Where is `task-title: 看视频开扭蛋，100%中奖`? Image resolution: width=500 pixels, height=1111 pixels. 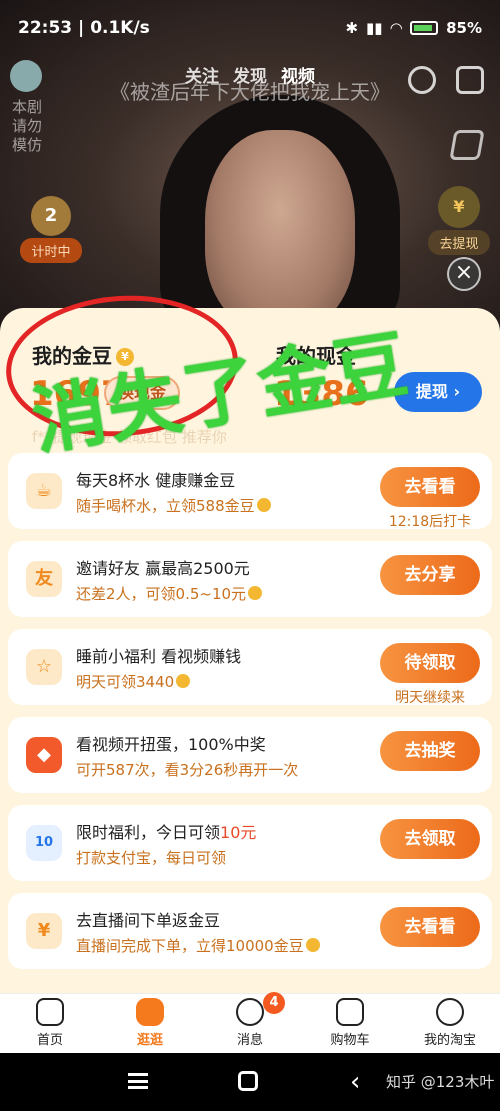
task-title: 看视频开扭蛋，100%中奖 is located at coordinates (171, 744).